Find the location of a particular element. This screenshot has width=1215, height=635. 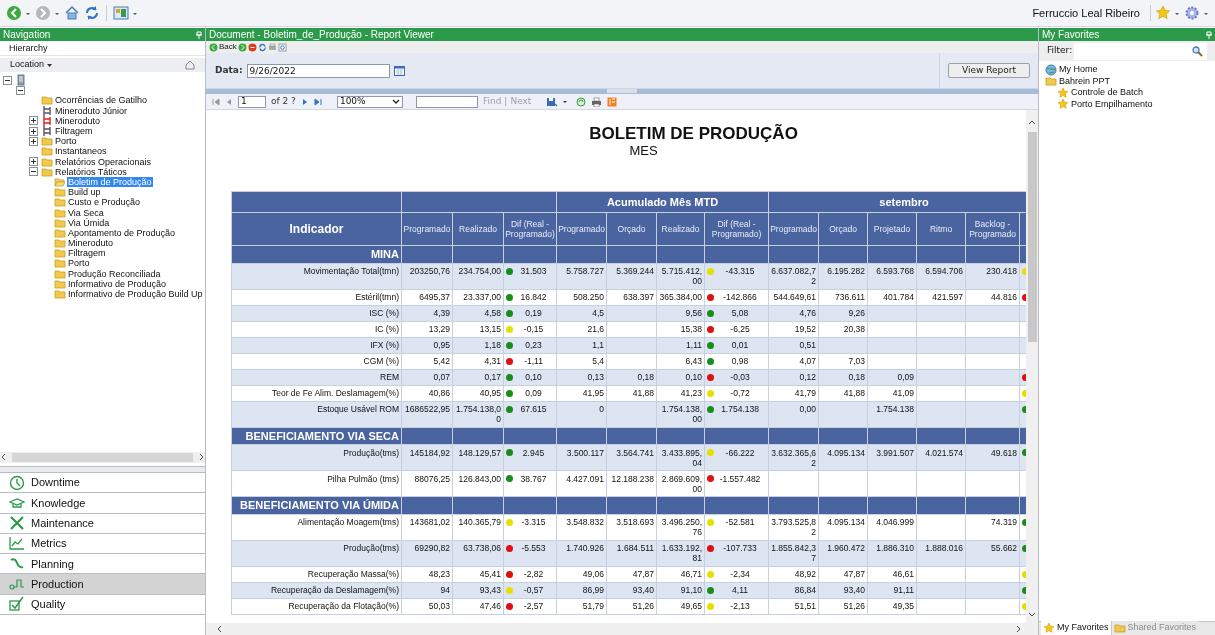

collapse-handle is located at coordinates (622, 91).